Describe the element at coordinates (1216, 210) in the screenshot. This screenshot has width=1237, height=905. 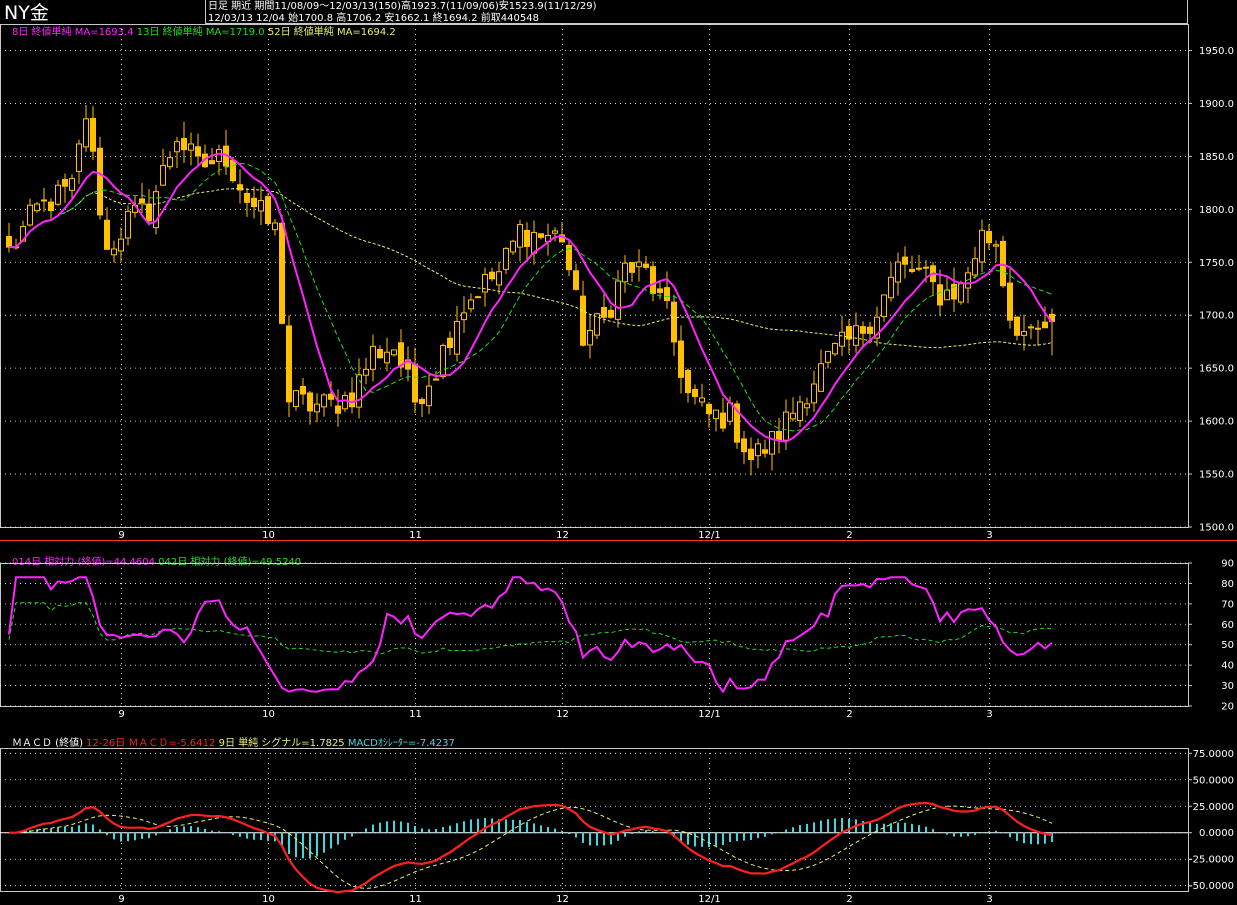
I see `price-y-tick-label: 1800.0` at that location.